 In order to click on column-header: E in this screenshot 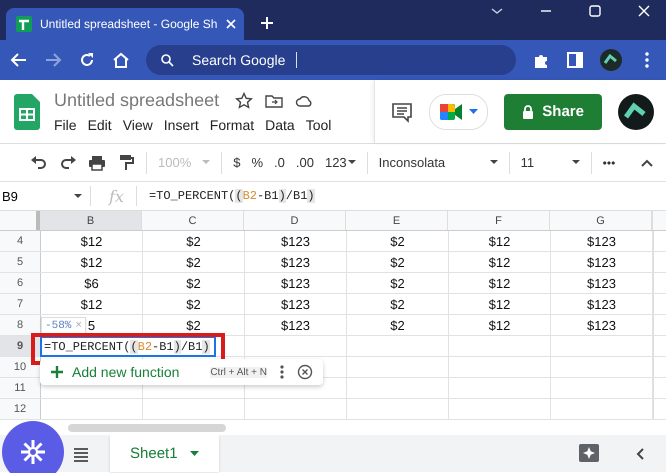, I will do `click(397, 220)`.